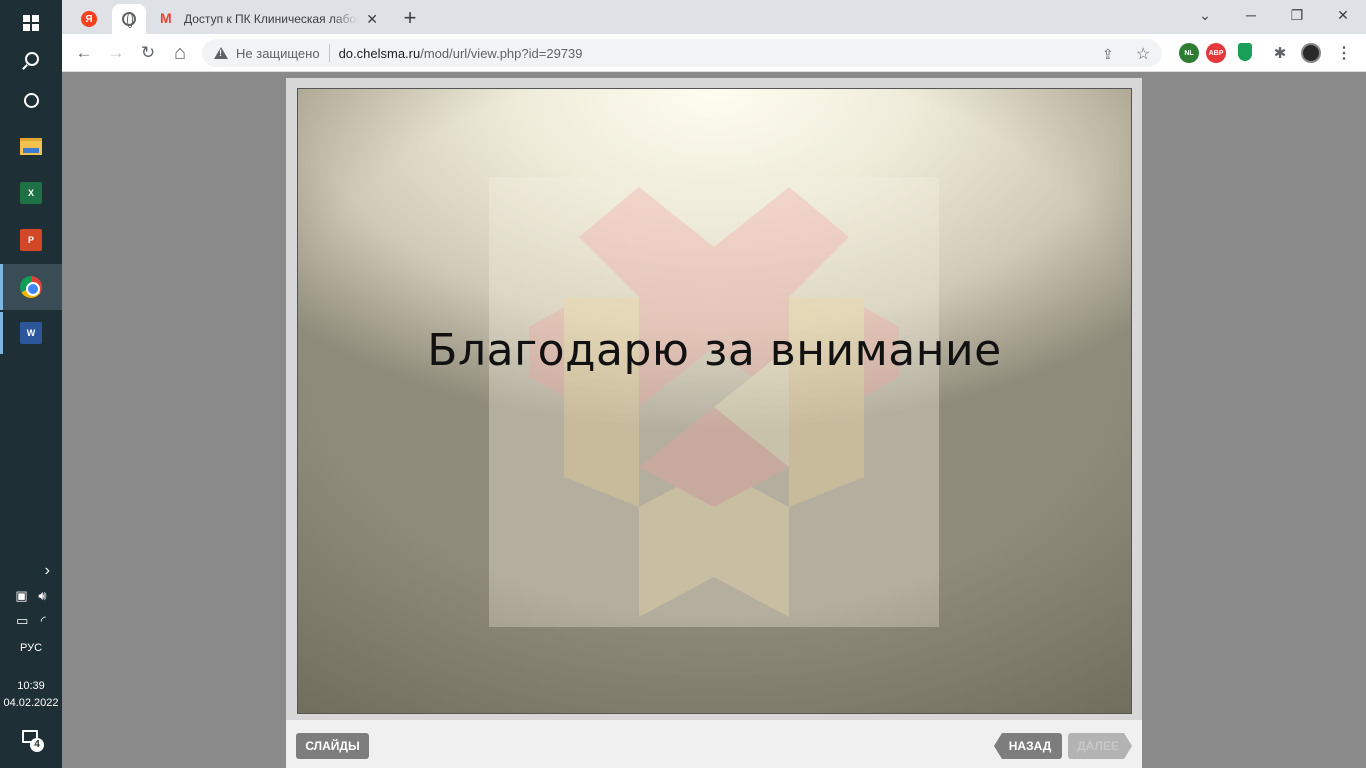 Image resolution: width=1366 pixels, height=768 pixels. I want to click on yandex-icon: Я, so click(89, 19).